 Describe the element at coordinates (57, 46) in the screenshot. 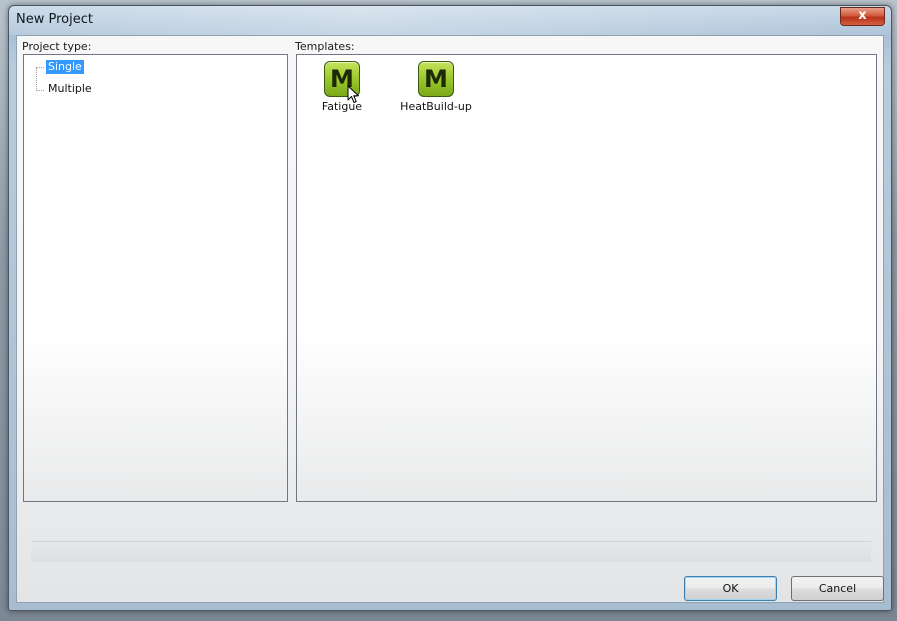

I see `project-type-label: Project type:` at that location.